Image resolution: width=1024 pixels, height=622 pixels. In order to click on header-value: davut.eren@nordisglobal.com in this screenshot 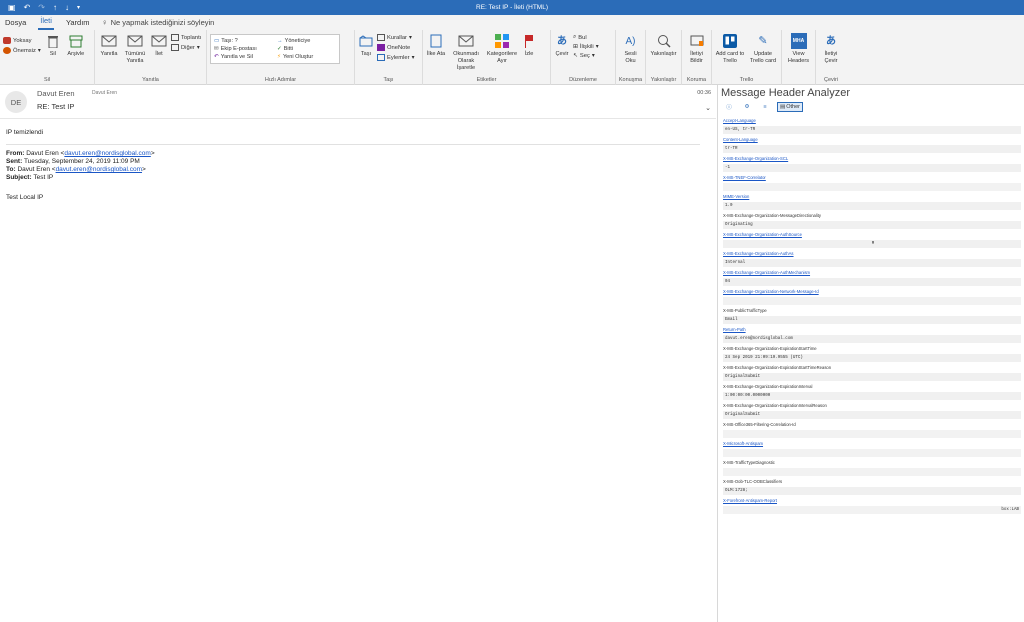, I will do `click(872, 339)`.